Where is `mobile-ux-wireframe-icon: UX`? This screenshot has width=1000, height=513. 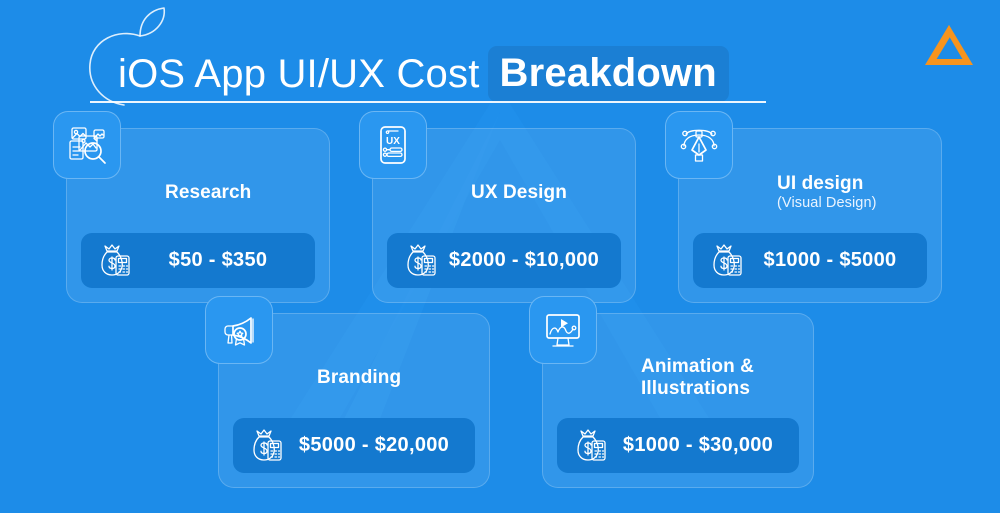 mobile-ux-wireframe-icon: UX is located at coordinates (393, 145).